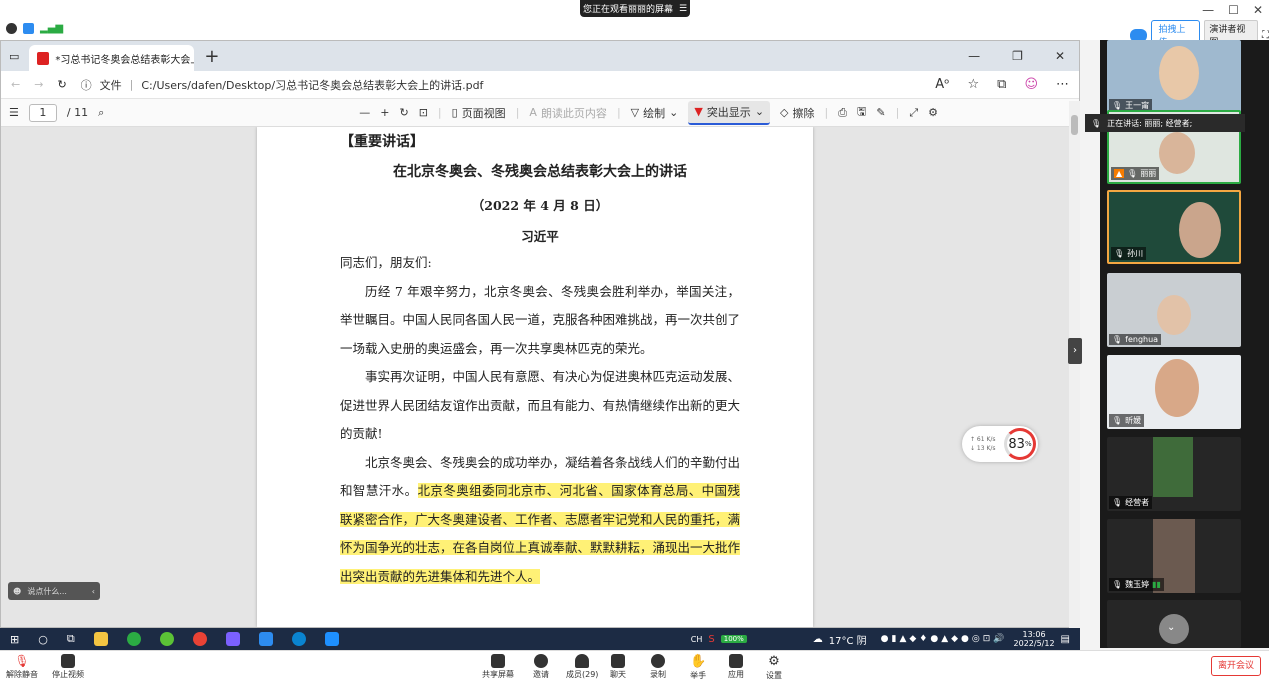 This screenshot has height=681, width=1269. Describe the element at coordinates (1060, 56) in the screenshot. I see `browser-close-button: ✕` at that location.